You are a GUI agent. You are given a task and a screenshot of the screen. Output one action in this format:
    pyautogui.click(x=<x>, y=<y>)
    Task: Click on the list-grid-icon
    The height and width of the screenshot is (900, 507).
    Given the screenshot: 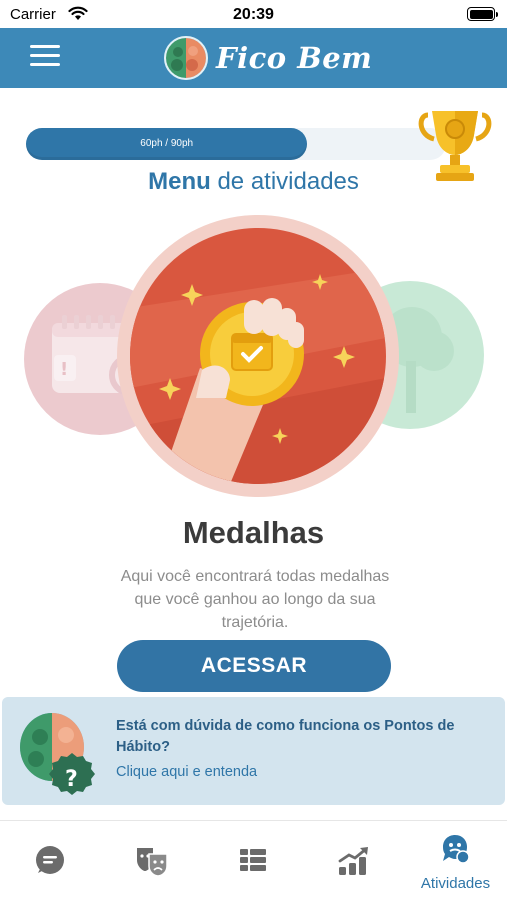 What is the action you would take?
    pyautogui.click(x=253, y=860)
    